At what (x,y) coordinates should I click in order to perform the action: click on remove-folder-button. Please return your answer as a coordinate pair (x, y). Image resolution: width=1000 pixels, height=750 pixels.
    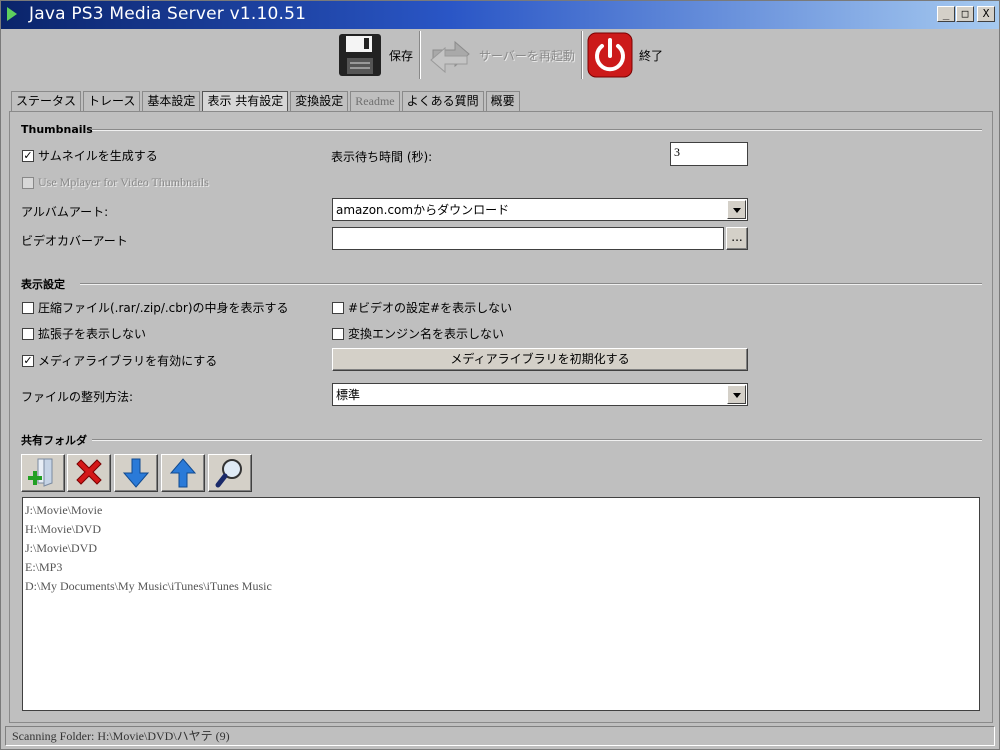
    Looking at the image, I should click on (89, 473).